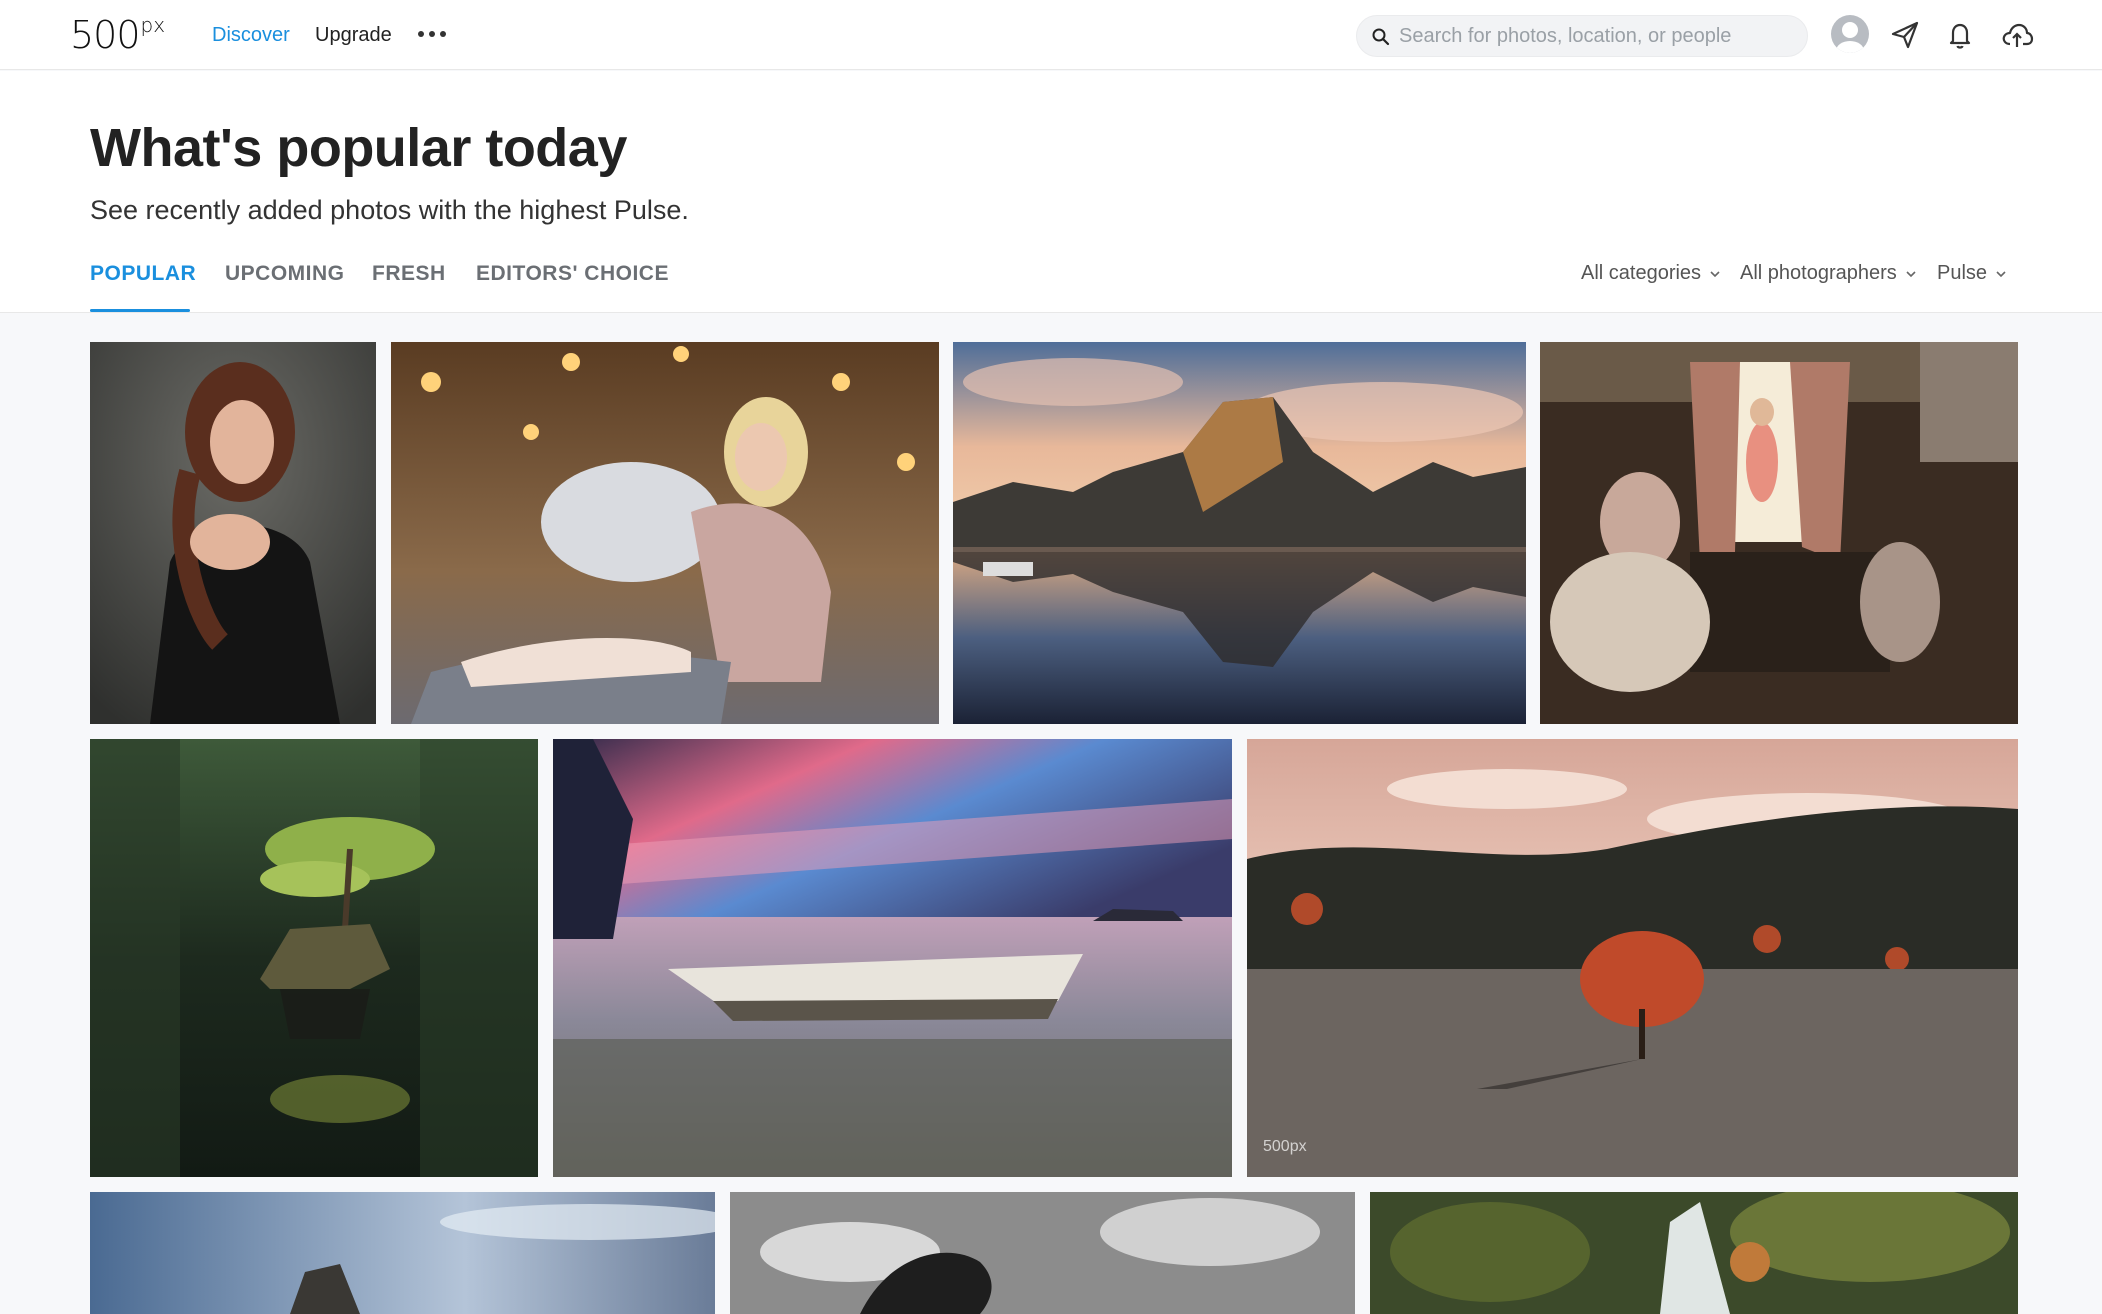  What do you see at coordinates (353, 35) in the screenshot?
I see `nav-upgrade-link: Upgrade` at bounding box center [353, 35].